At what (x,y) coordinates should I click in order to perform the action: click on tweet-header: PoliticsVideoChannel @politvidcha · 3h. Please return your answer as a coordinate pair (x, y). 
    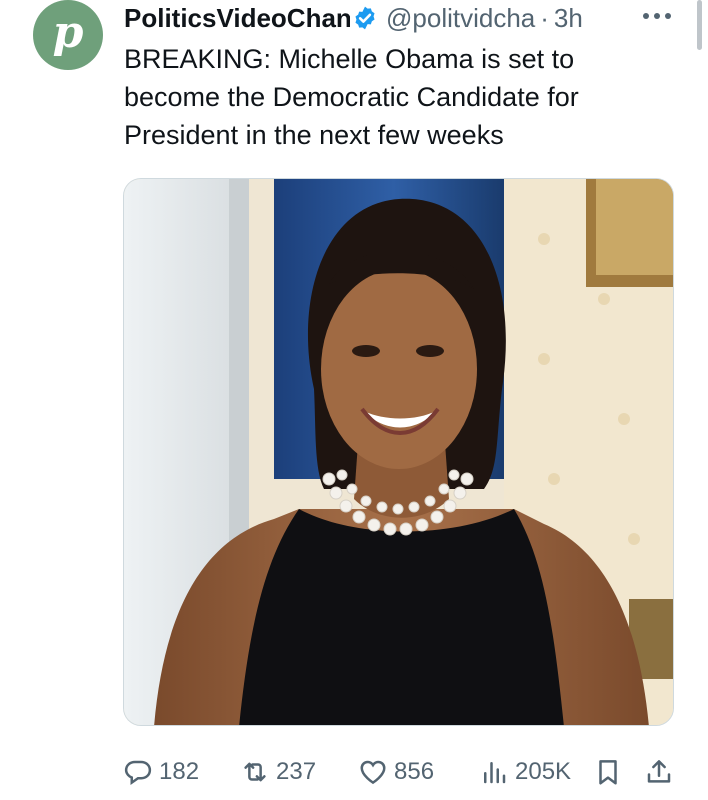
    Looking at the image, I should click on (404, 18).